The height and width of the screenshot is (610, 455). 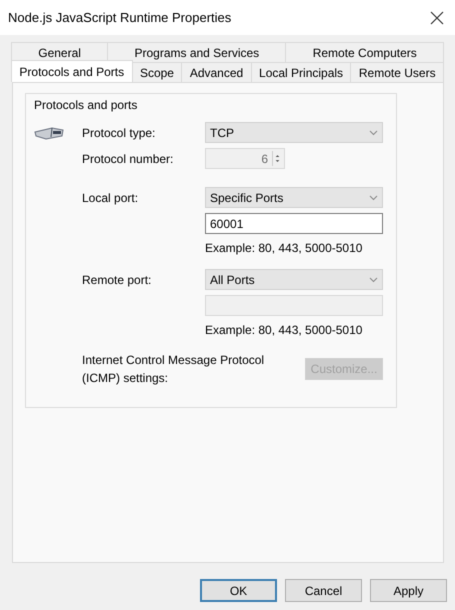 What do you see at coordinates (72, 71) in the screenshot?
I see `tab: Protocols and Ports` at bounding box center [72, 71].